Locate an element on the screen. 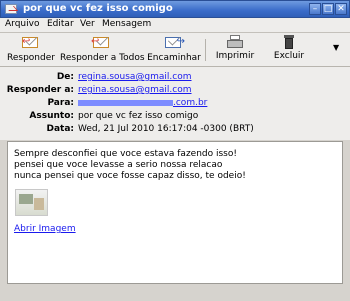 This screenshot has width=350, height=301. reply-all-icon: ↩ is located at coordinates (101, 43).